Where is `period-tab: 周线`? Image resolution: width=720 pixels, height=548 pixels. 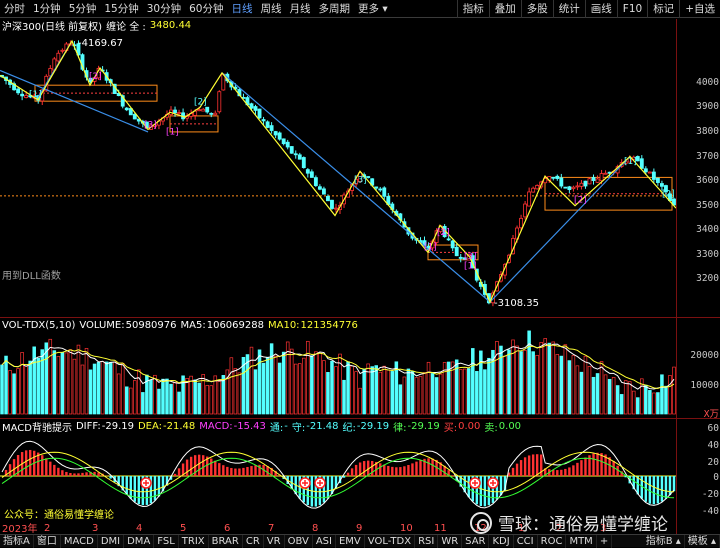
period-tab: 周线 is located at coordinates (271, 9).